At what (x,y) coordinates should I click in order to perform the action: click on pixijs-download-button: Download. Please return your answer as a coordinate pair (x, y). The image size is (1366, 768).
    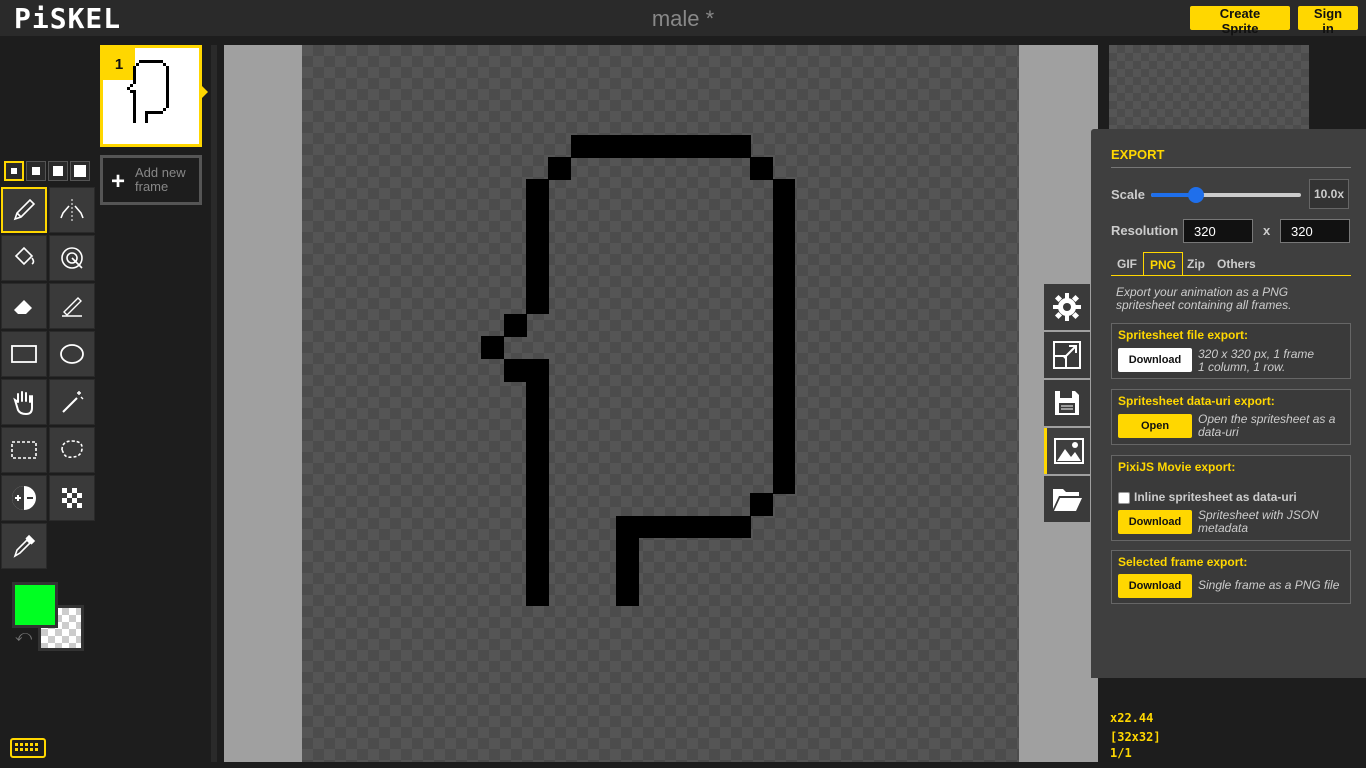
    Looking at the image, I should click on (1155, 522).